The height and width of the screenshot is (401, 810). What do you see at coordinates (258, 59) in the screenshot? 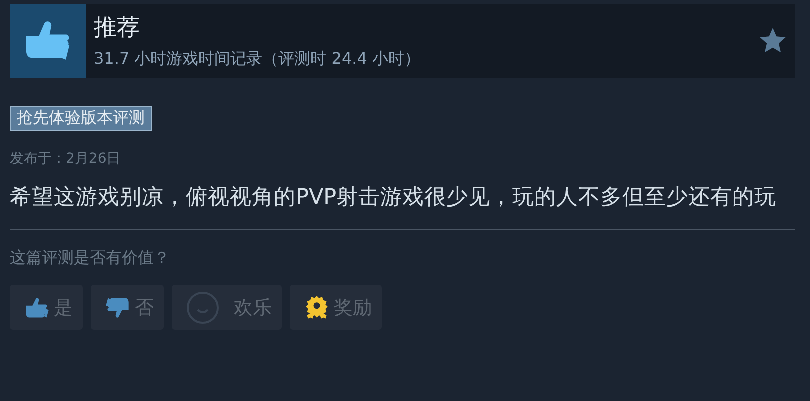
I see `playtime-text: 31.7 小时游戏时间记录（评测时 24.4 小时）` at bounding box center [258, 59].